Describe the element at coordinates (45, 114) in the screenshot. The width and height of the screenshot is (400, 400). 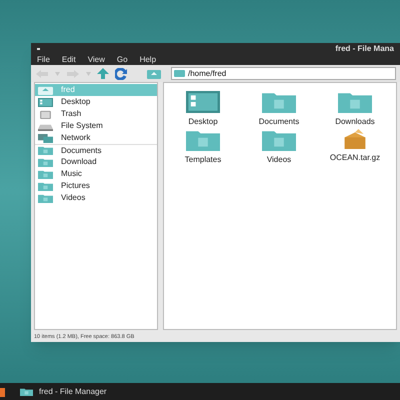
I see `trash-icon` at that location.